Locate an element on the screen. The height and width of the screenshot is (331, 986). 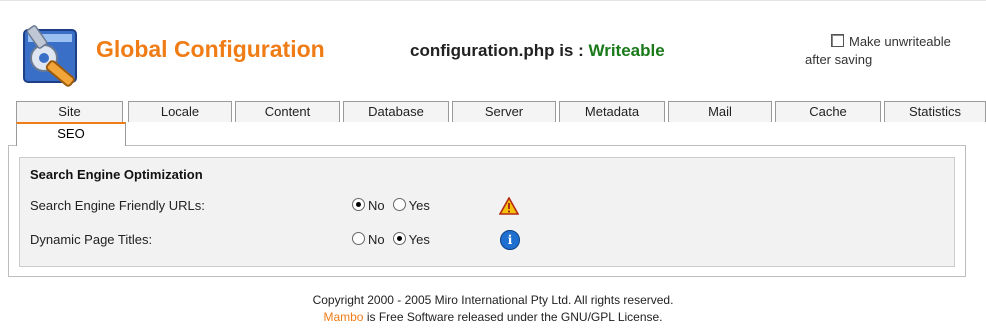
mambo-link: Mambo is located at coordinates (343, 317).